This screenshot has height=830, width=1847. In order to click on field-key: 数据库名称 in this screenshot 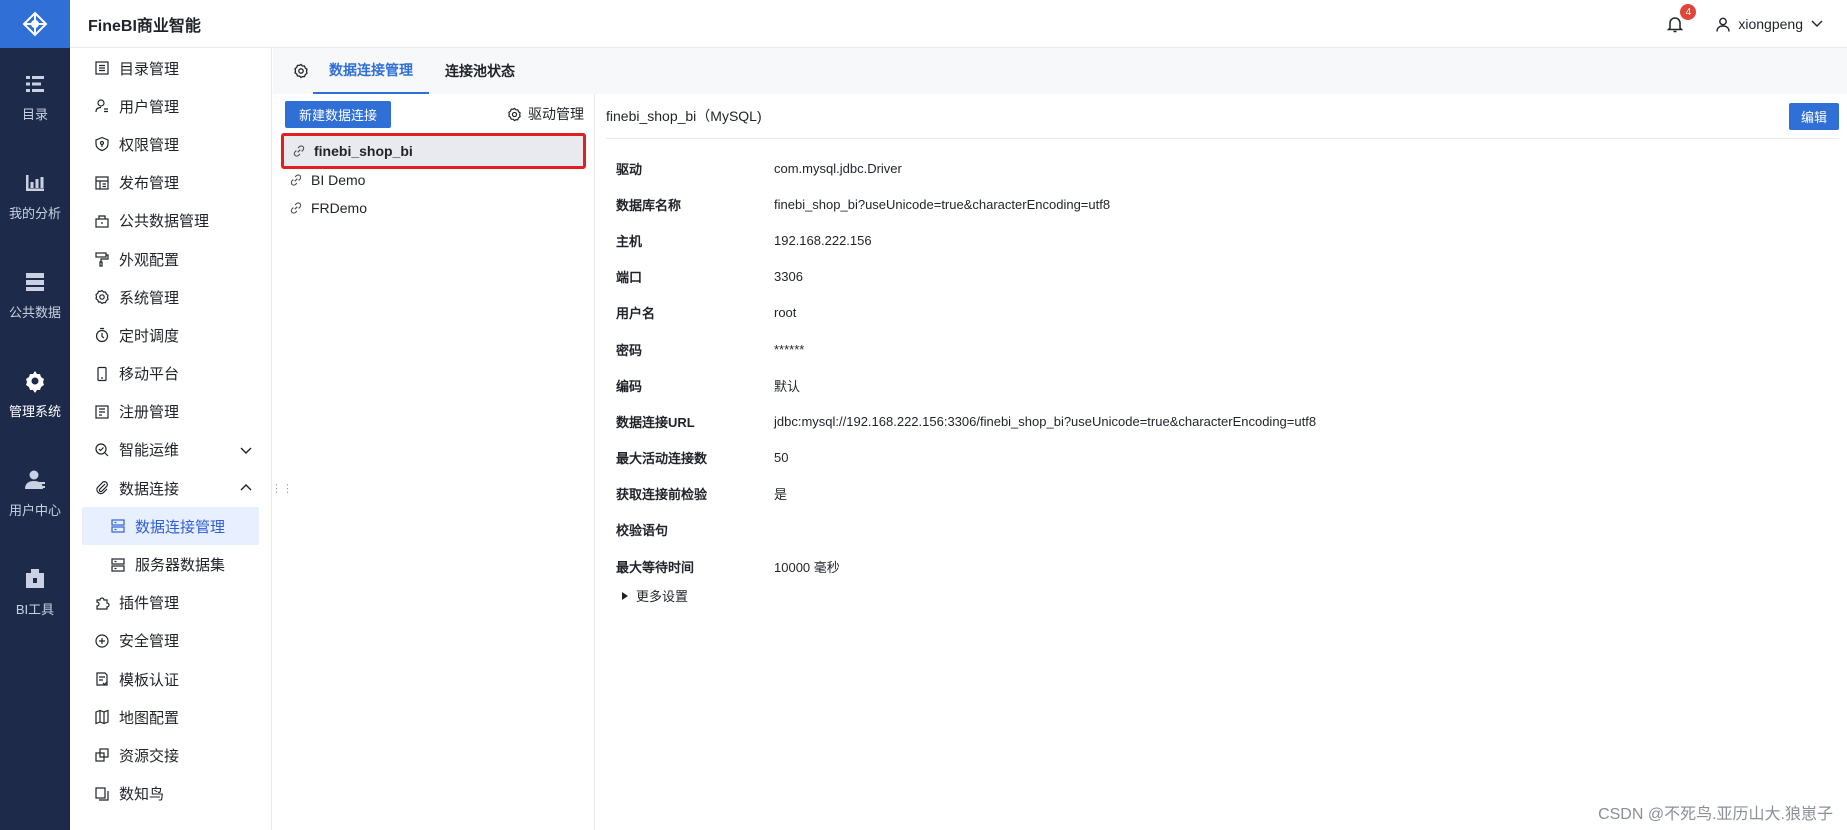, I will do `click(649, 205)`.